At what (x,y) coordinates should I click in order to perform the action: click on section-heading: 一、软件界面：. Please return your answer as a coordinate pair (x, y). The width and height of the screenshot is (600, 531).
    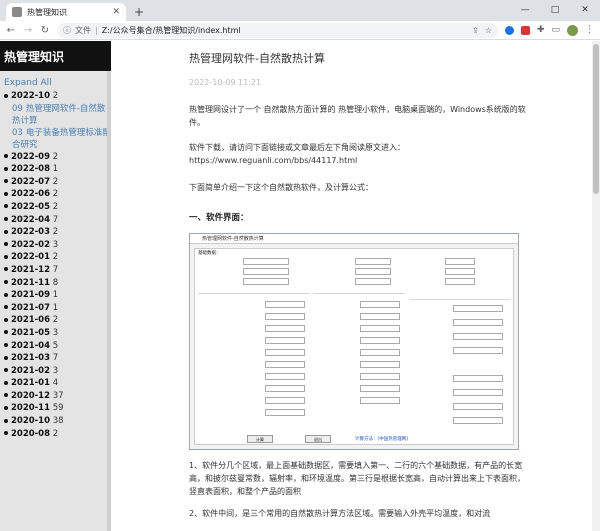
    Looking at the image, I should click on (219, 218).